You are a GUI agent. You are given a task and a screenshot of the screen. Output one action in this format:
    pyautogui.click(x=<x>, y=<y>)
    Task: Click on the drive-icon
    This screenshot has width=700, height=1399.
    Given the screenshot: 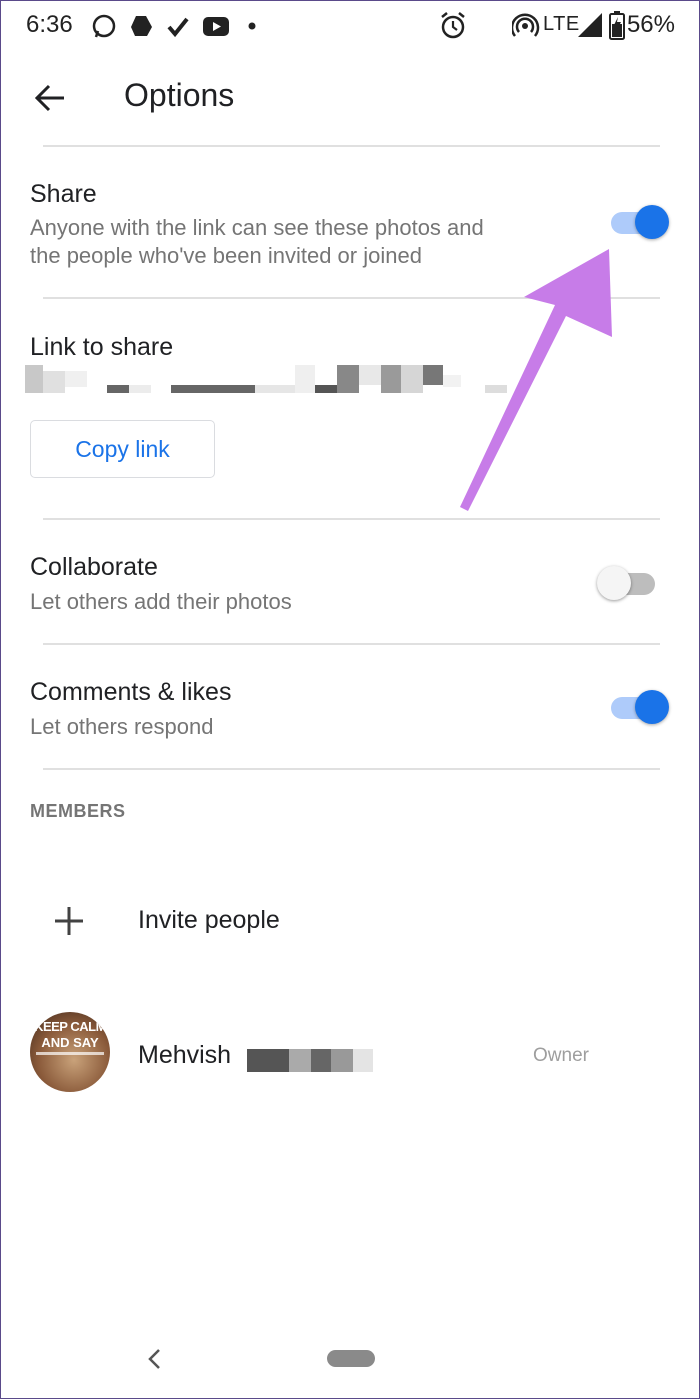 What is the action you would take?
    pyautogui.click(x=141, y=26)
    